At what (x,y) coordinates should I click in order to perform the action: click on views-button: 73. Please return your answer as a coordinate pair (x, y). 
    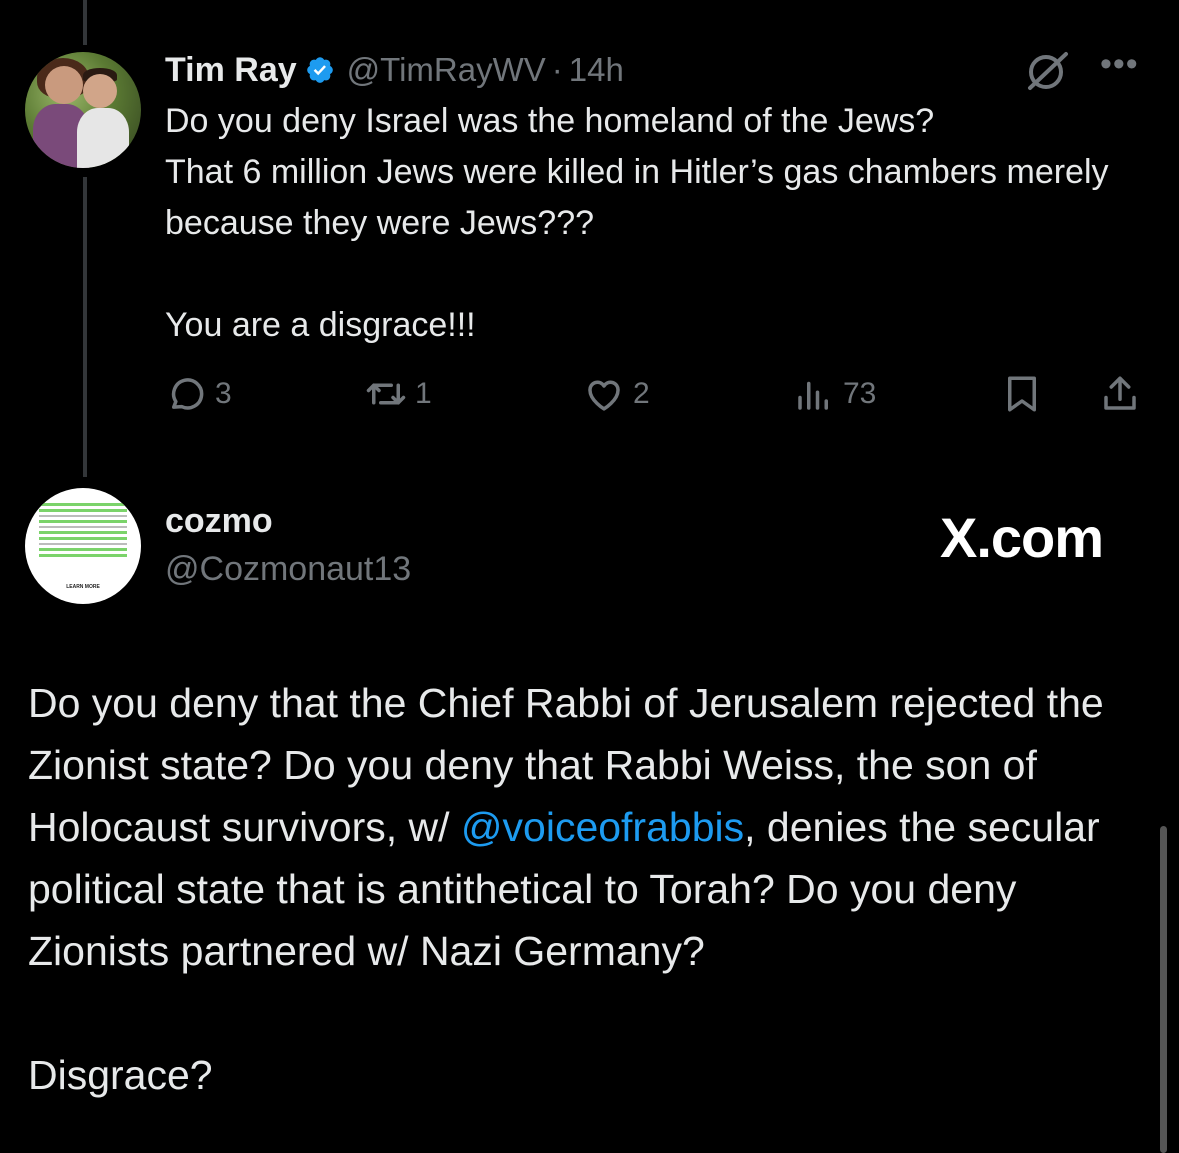
    Looking at the image, I should click on (834, 394).